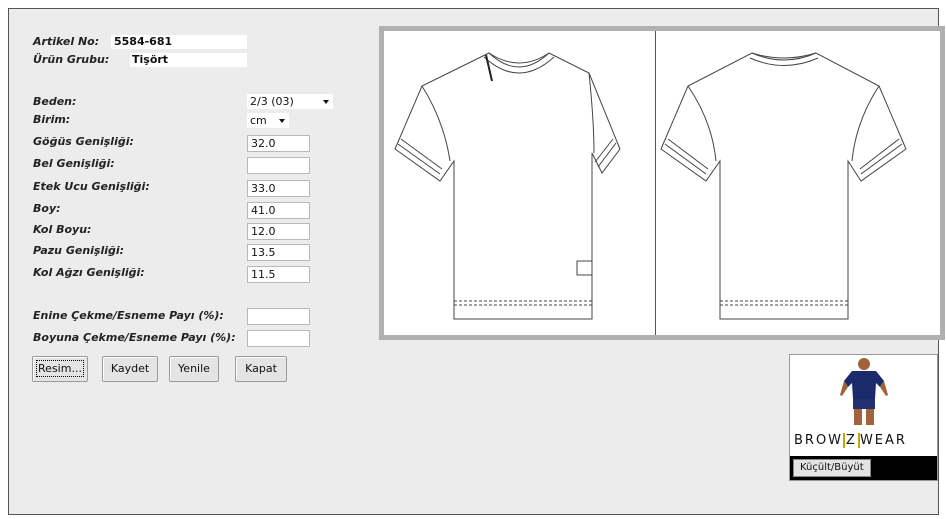 This screenshot has height=519, width=946. Describe the element at coordinates (268, 120) in the screenshot. I see `unit-select: cm` at that location.